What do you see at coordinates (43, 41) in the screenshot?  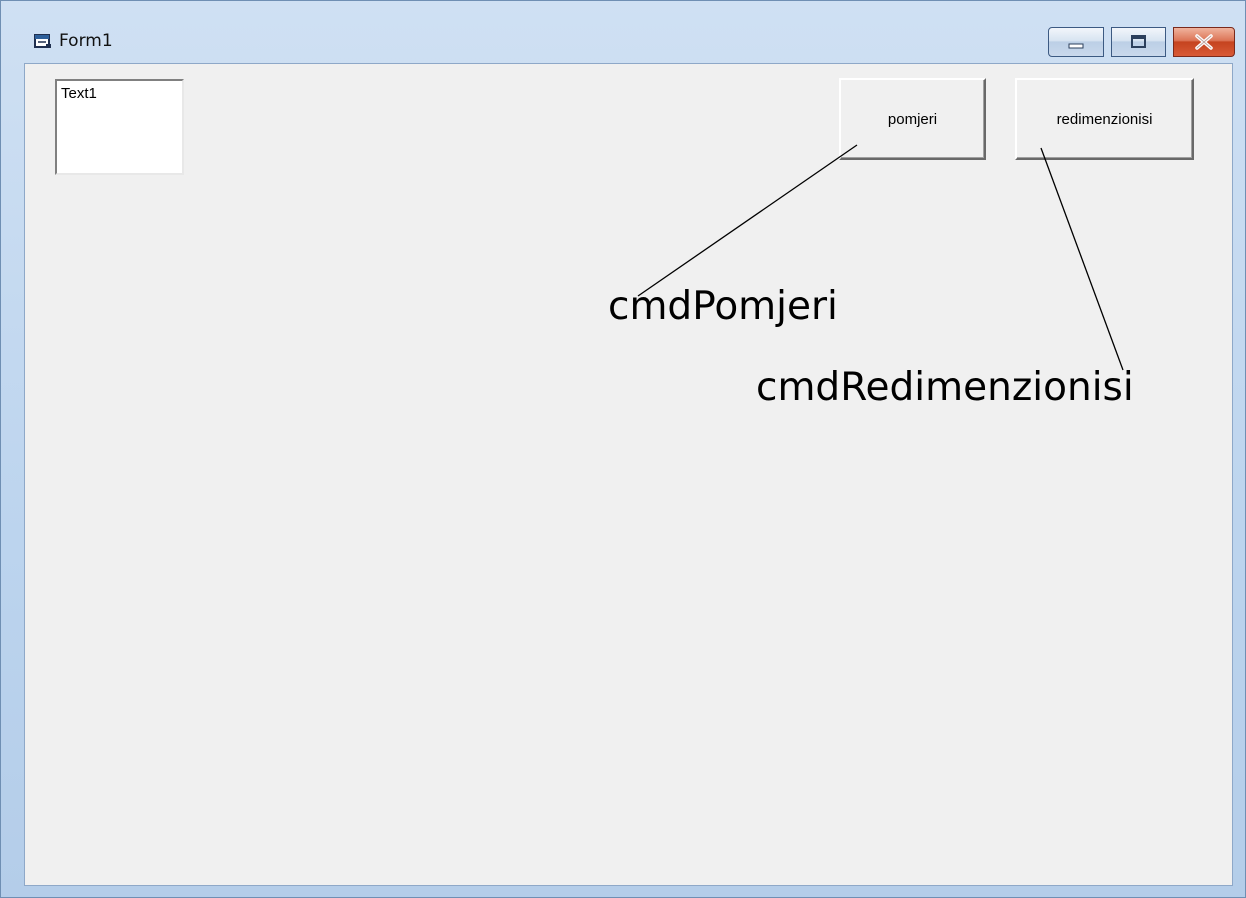 I see `form-icon` at bounding box center [43, 41].